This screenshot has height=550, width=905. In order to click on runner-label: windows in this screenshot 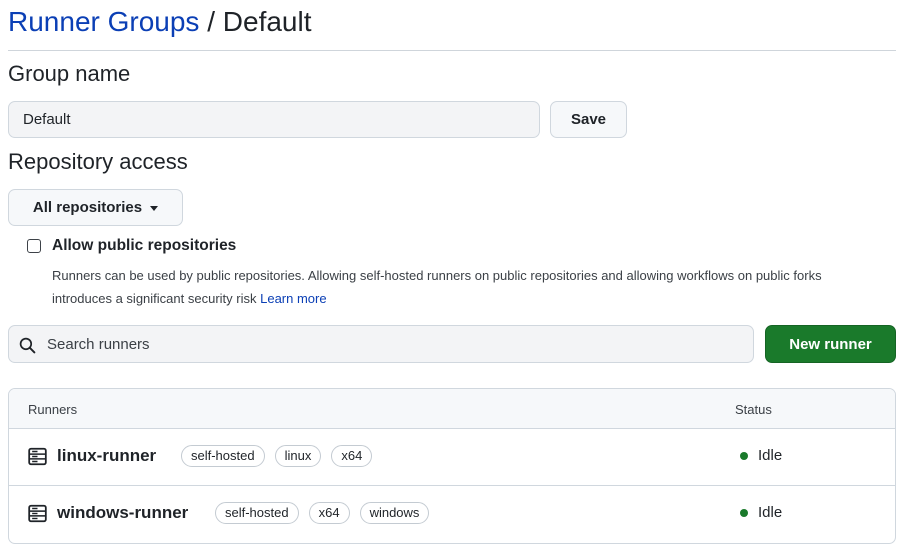, I will do `click(394, 513)`.